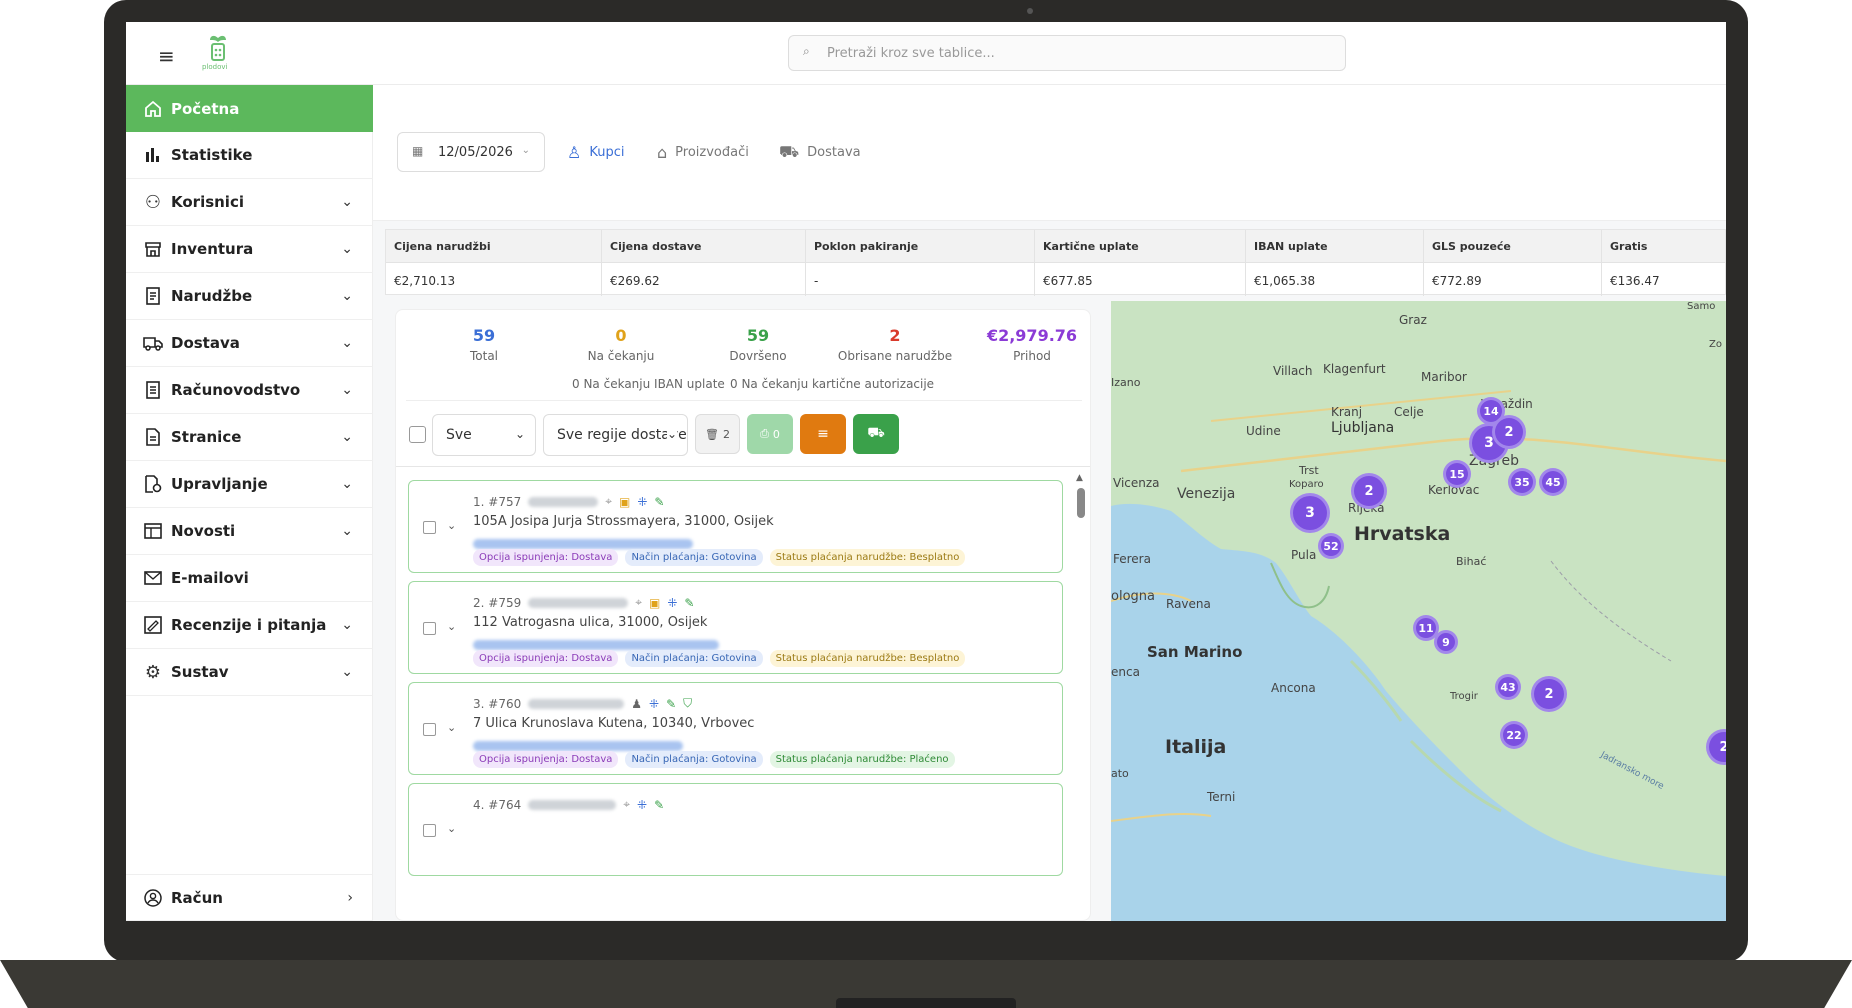  What do you see at coordinates (735, 829) in the screenshot?
I see `order-card: ⌄ 4. #764 ⌖ ⁜ ✎` at bounding box center [735, 829].